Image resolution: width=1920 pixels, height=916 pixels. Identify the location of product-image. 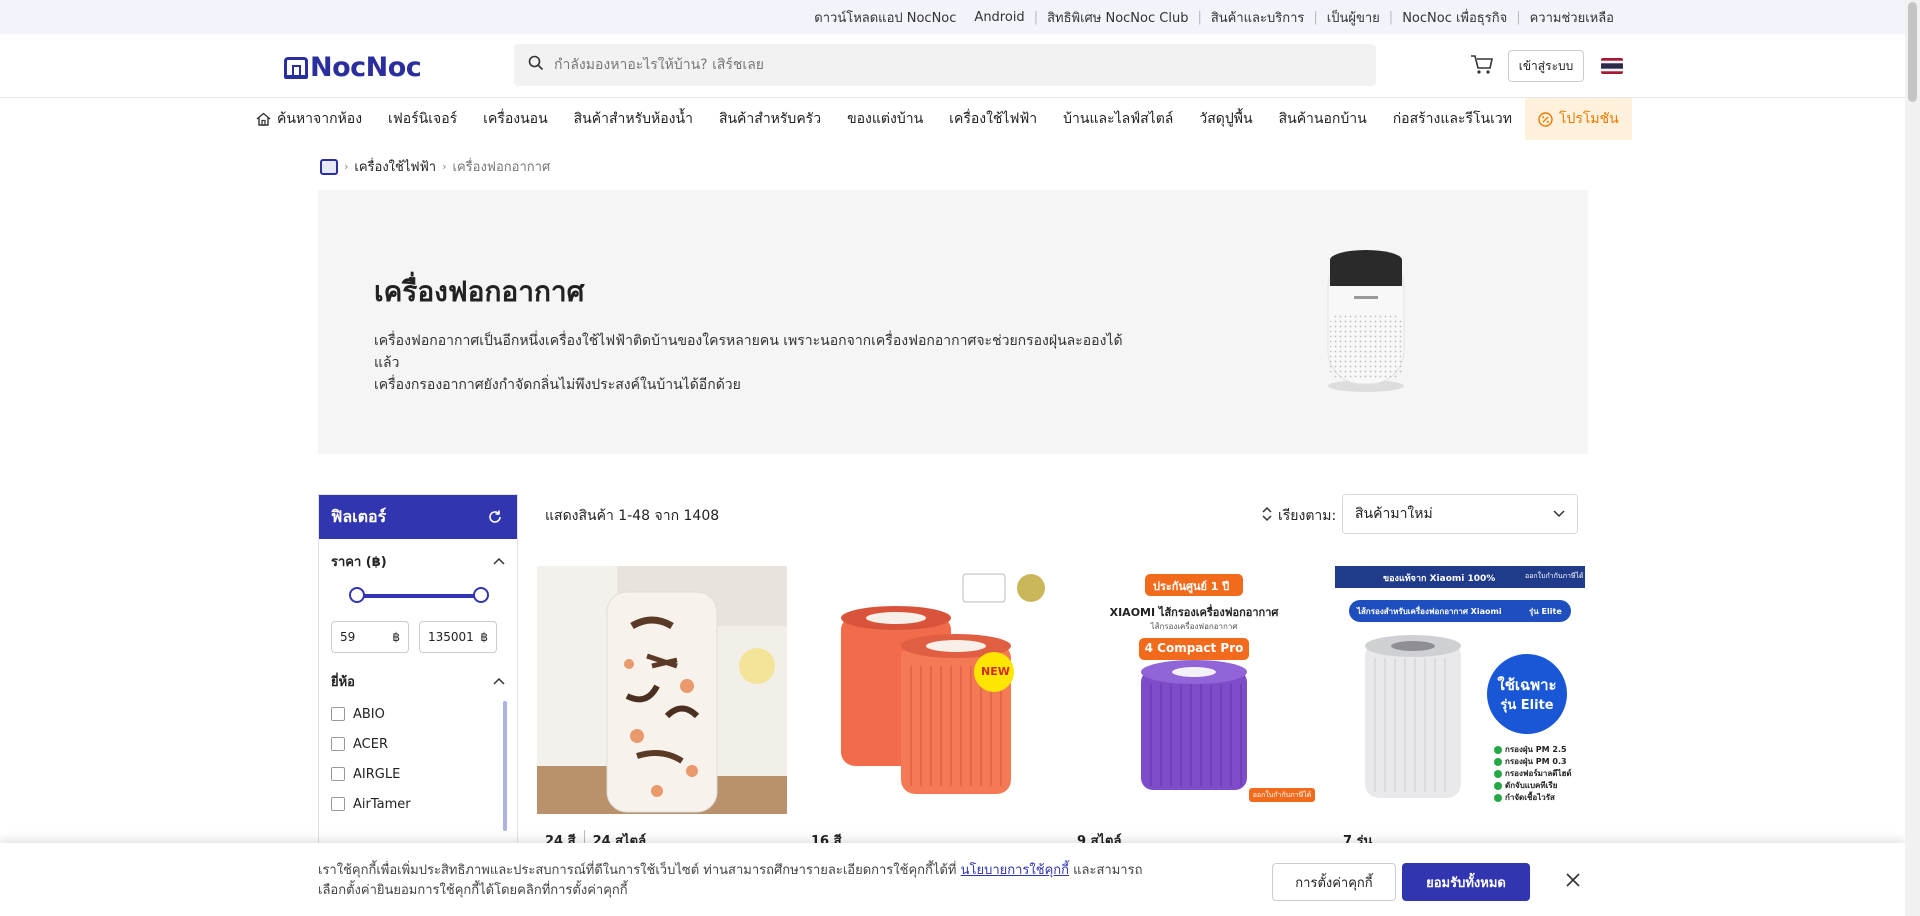
(662, 690).